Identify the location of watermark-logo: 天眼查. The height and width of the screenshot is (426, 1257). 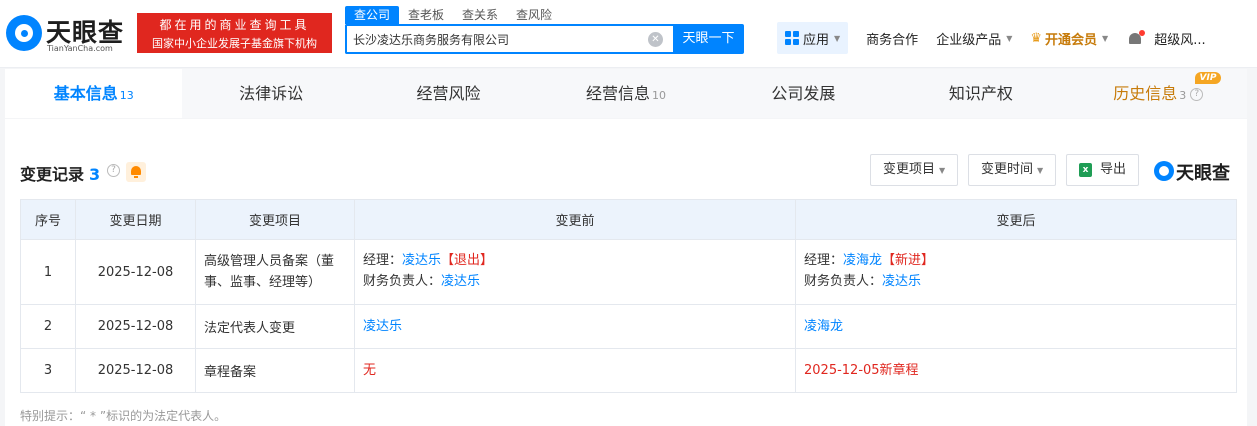
(1199, 171).